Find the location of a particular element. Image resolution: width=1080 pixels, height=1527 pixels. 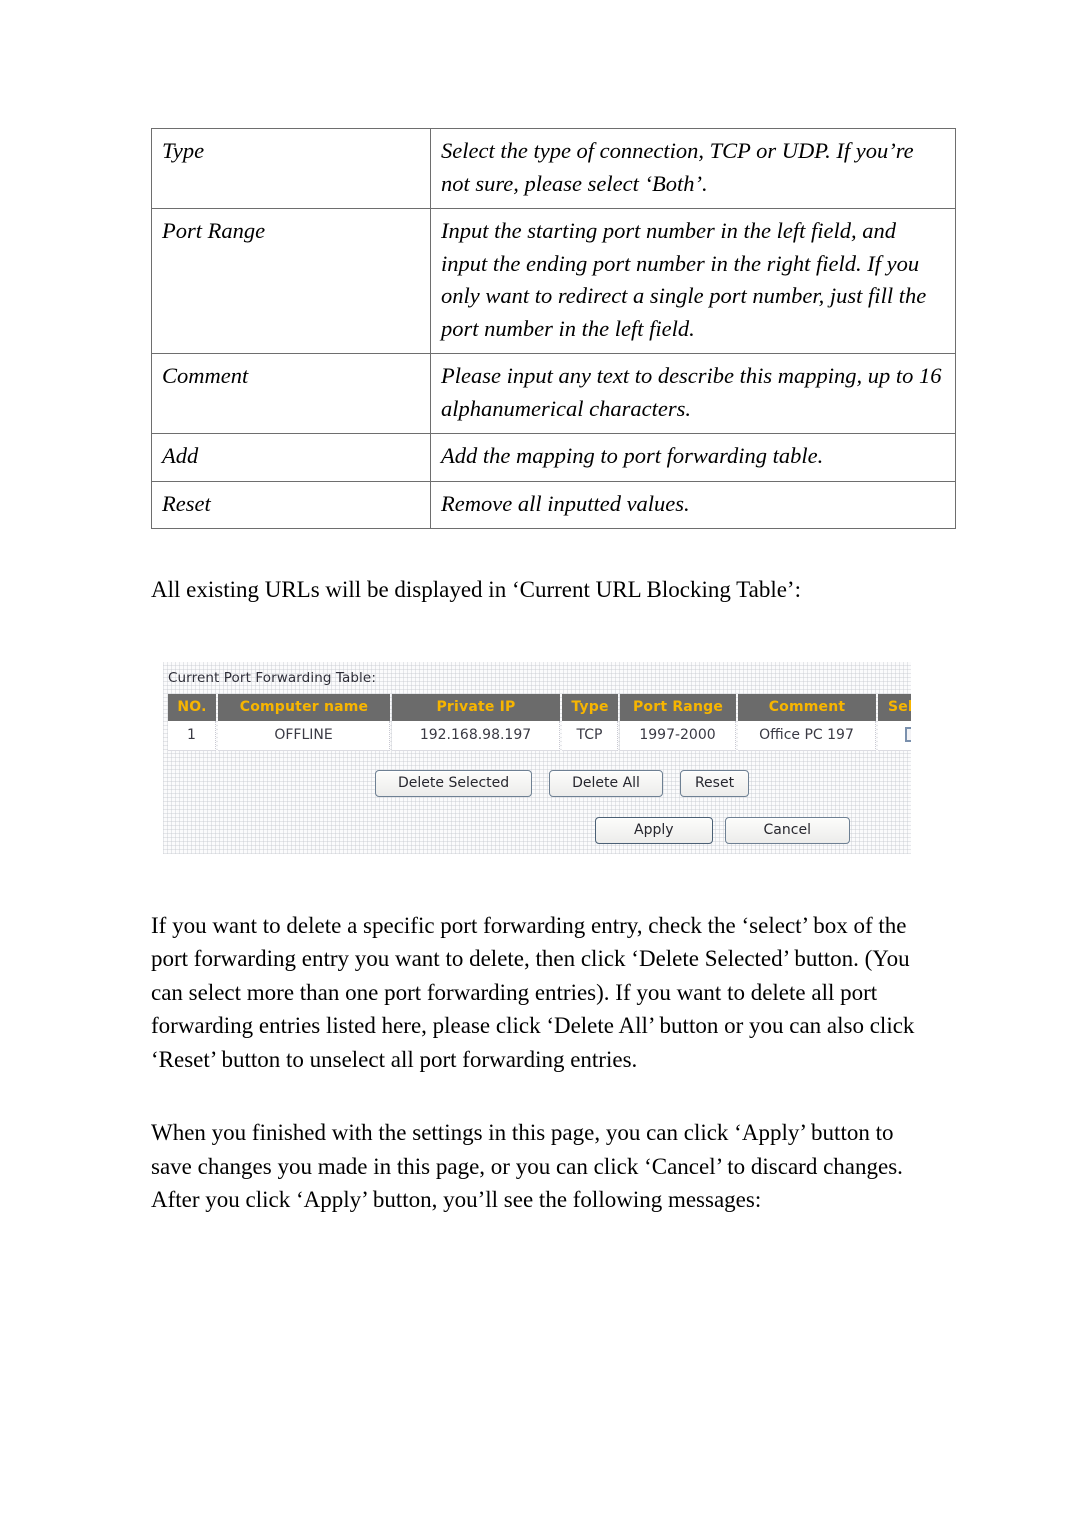

column-header-no: NO. is located at coordinates (192, 707).